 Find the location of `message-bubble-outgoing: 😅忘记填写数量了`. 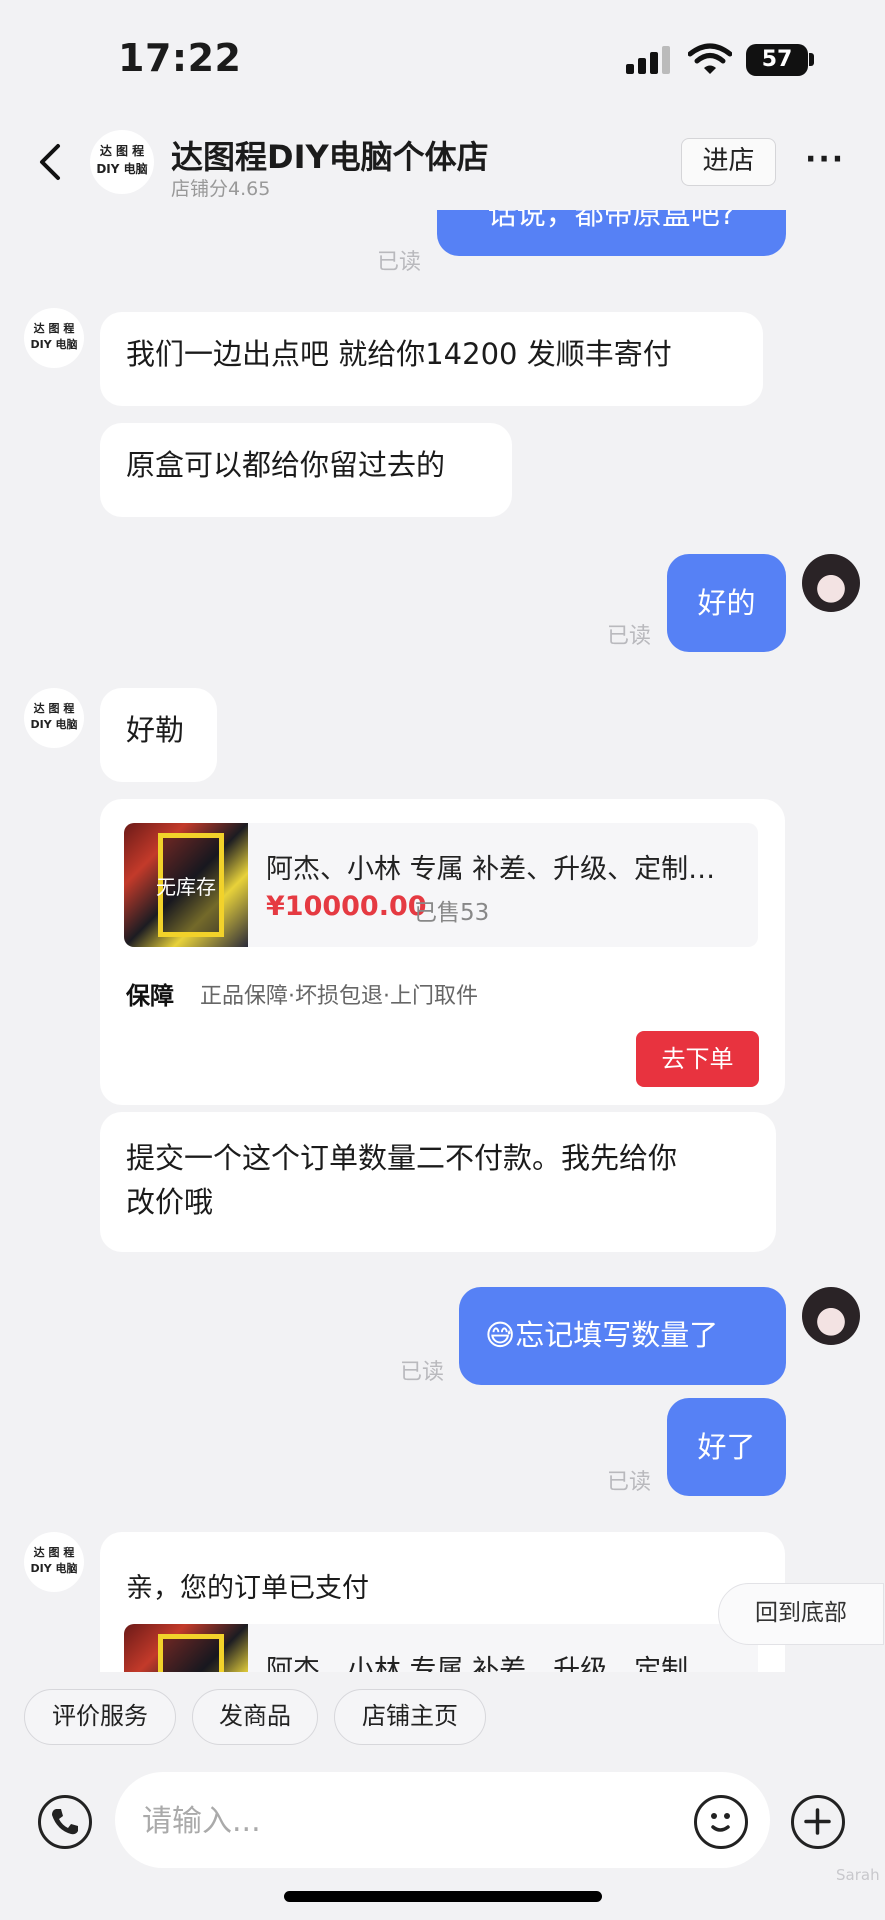

message-bubble-outgoing: 😅忘记填写数量了 is located at coordinates (622, 1336).